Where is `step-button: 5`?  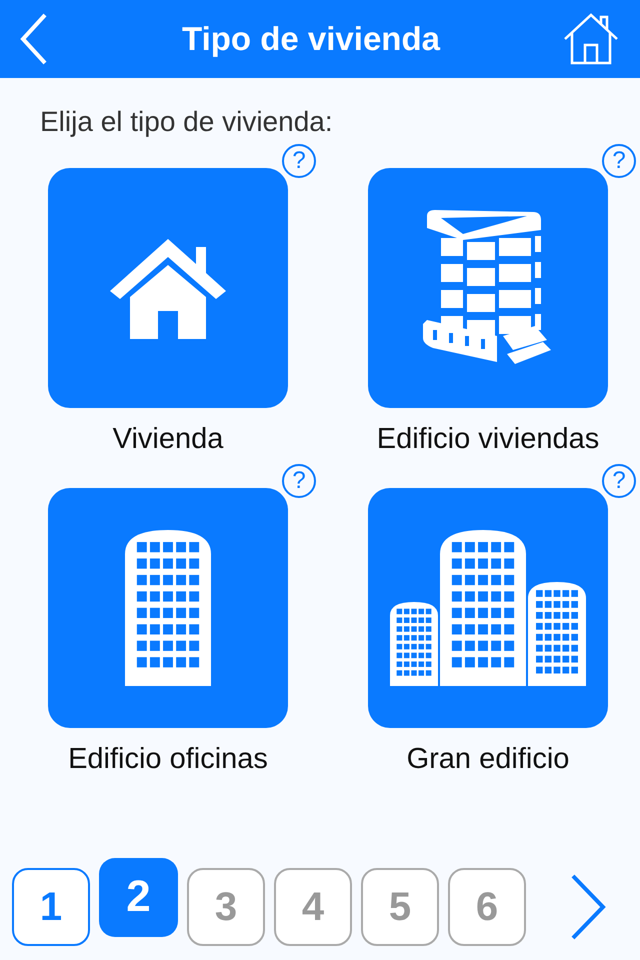
step-button: 5 is located at coordinates (400, 907).